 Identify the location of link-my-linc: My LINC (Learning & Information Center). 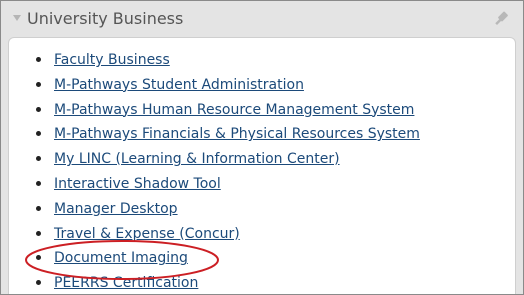
(197, 159).